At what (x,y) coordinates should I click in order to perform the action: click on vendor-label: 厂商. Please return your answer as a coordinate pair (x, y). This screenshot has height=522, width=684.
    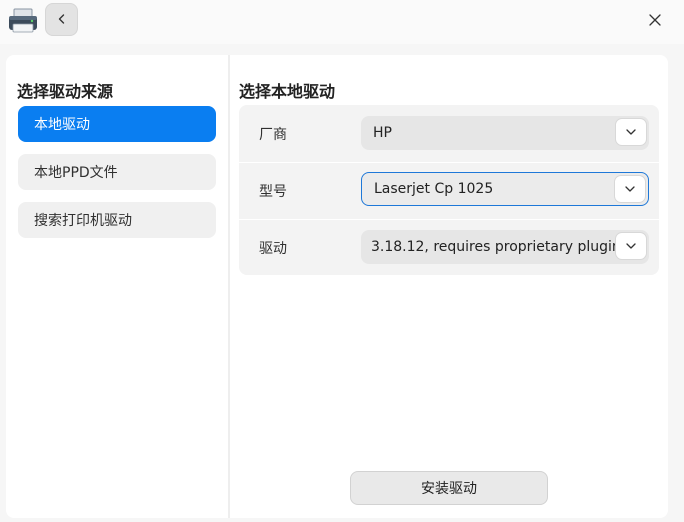
    Looking at the image, I should click on (273, 135).